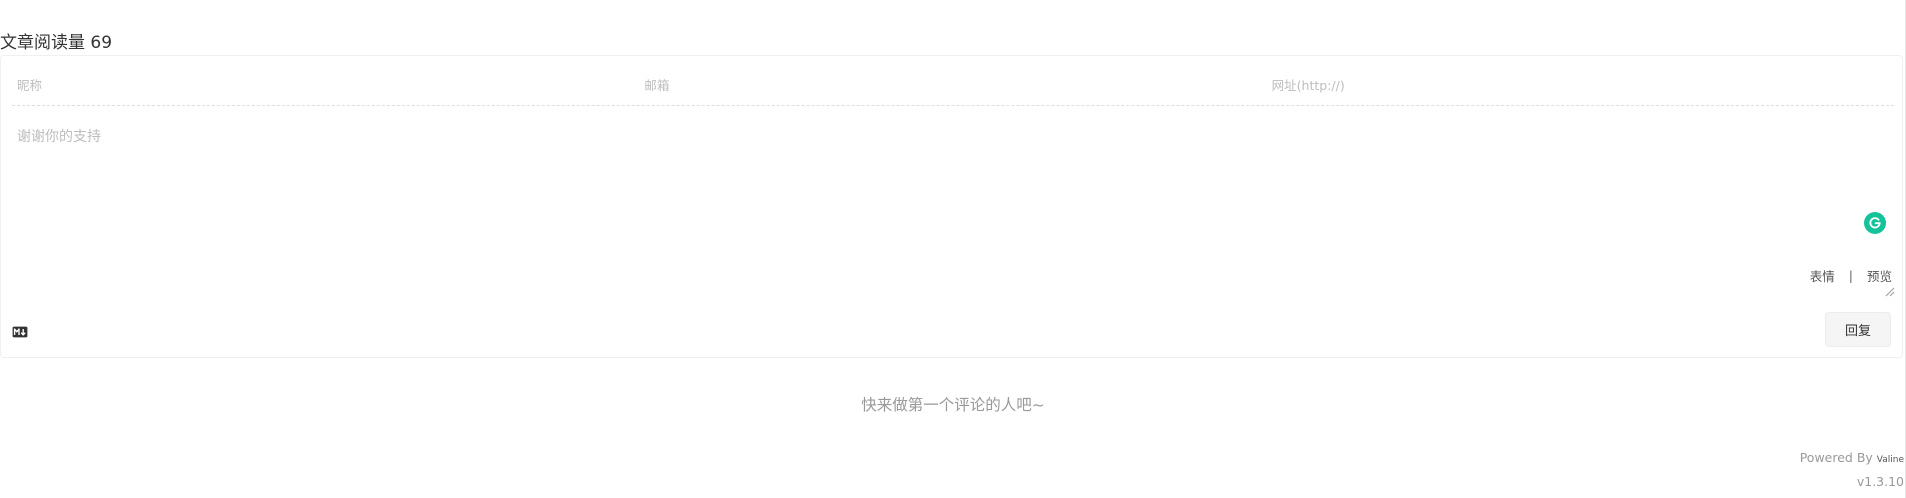  What do you see at coordinates (1822, 275) in the screenshot?
I see `emoji-button: 表情` at bounding box center [1822, 275].